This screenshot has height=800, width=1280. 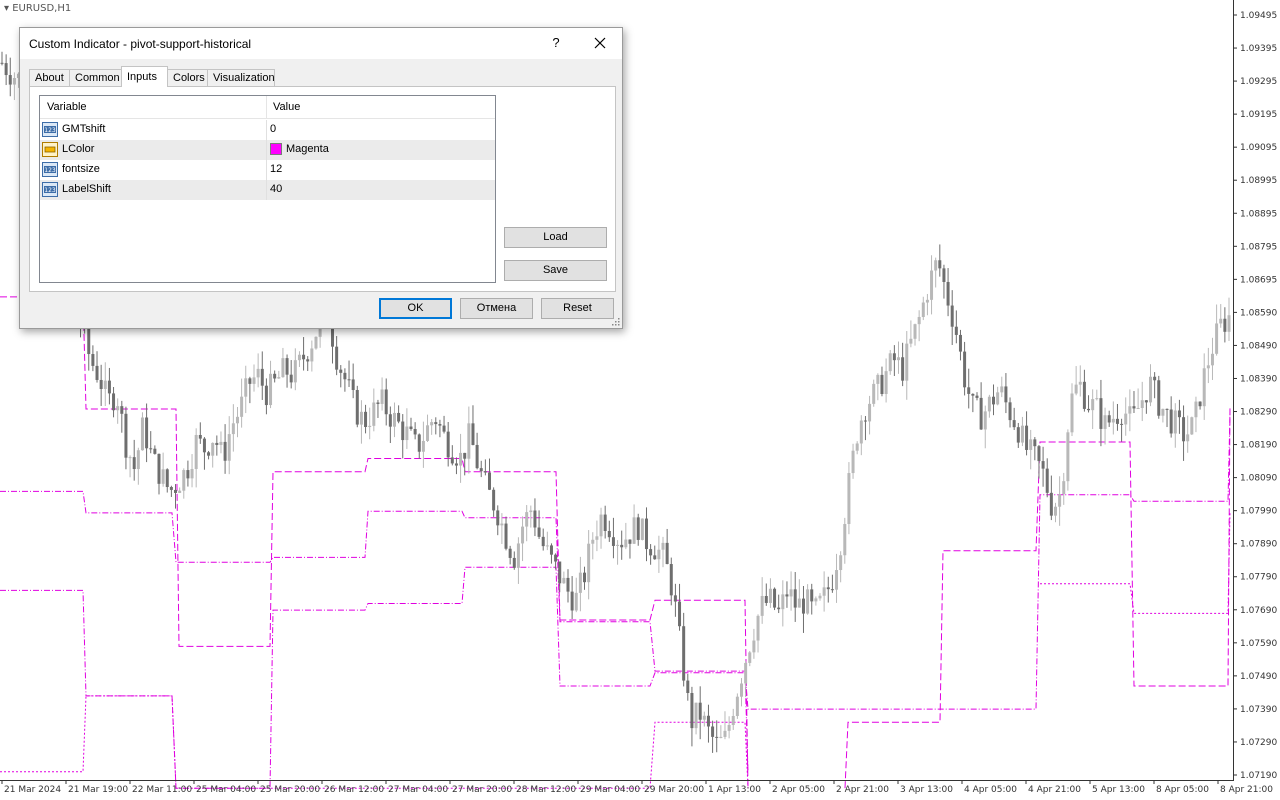 I want to click on price-label: 1.07590, so click(x=1258, y=644).